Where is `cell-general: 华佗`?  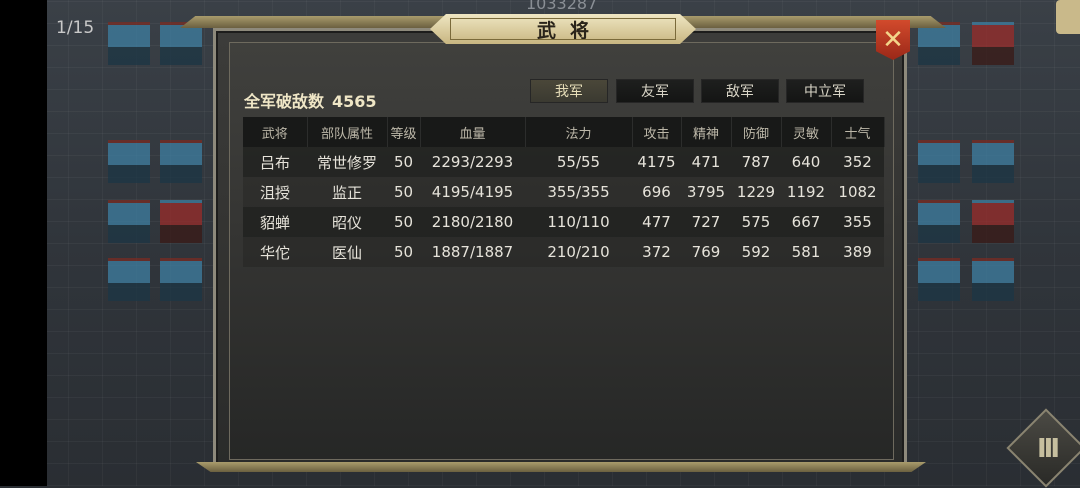 cell-general: 华佗 is located at coordinates (274, 252).